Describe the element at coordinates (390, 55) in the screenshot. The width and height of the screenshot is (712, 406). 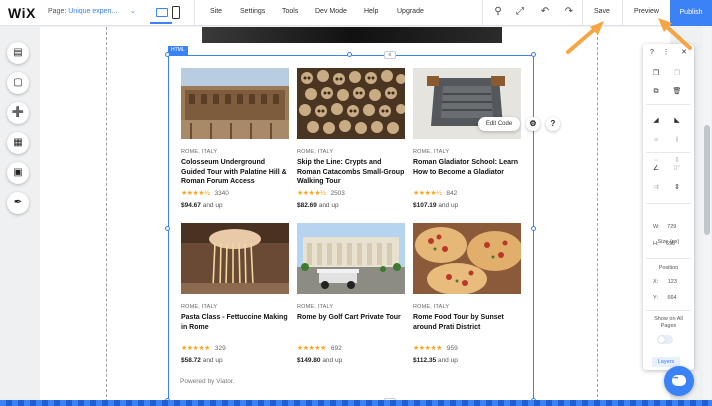
I see `drag-handle-icon: ≡` at that location.